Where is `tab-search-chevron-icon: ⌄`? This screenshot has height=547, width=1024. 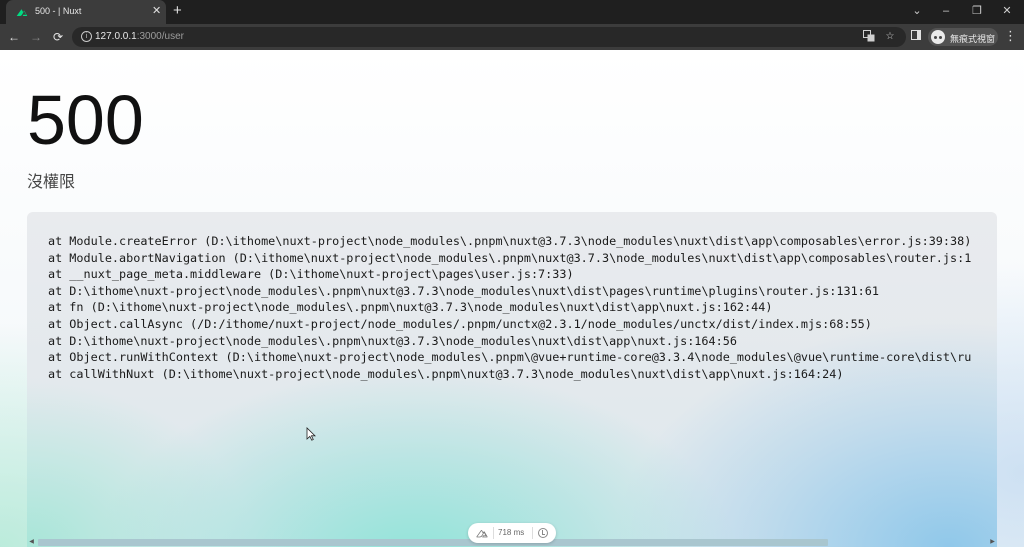 tab-search-chevron-icon: ⌄ is located at coordinates (917, 11).